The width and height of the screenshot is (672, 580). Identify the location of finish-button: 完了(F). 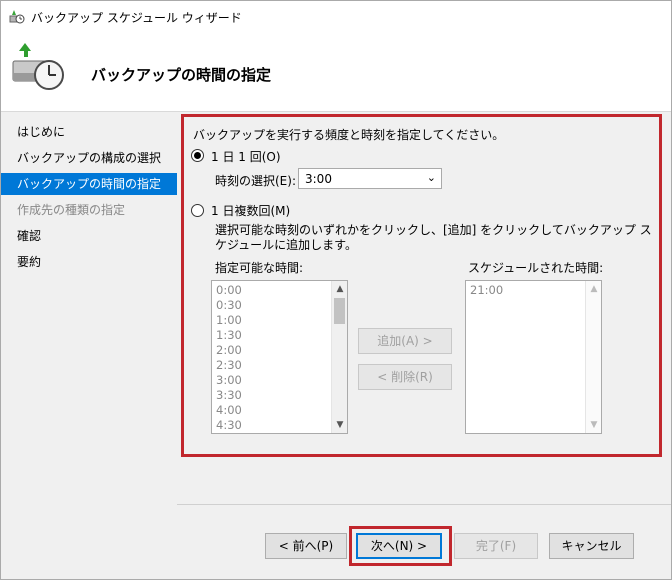
(496, 546).